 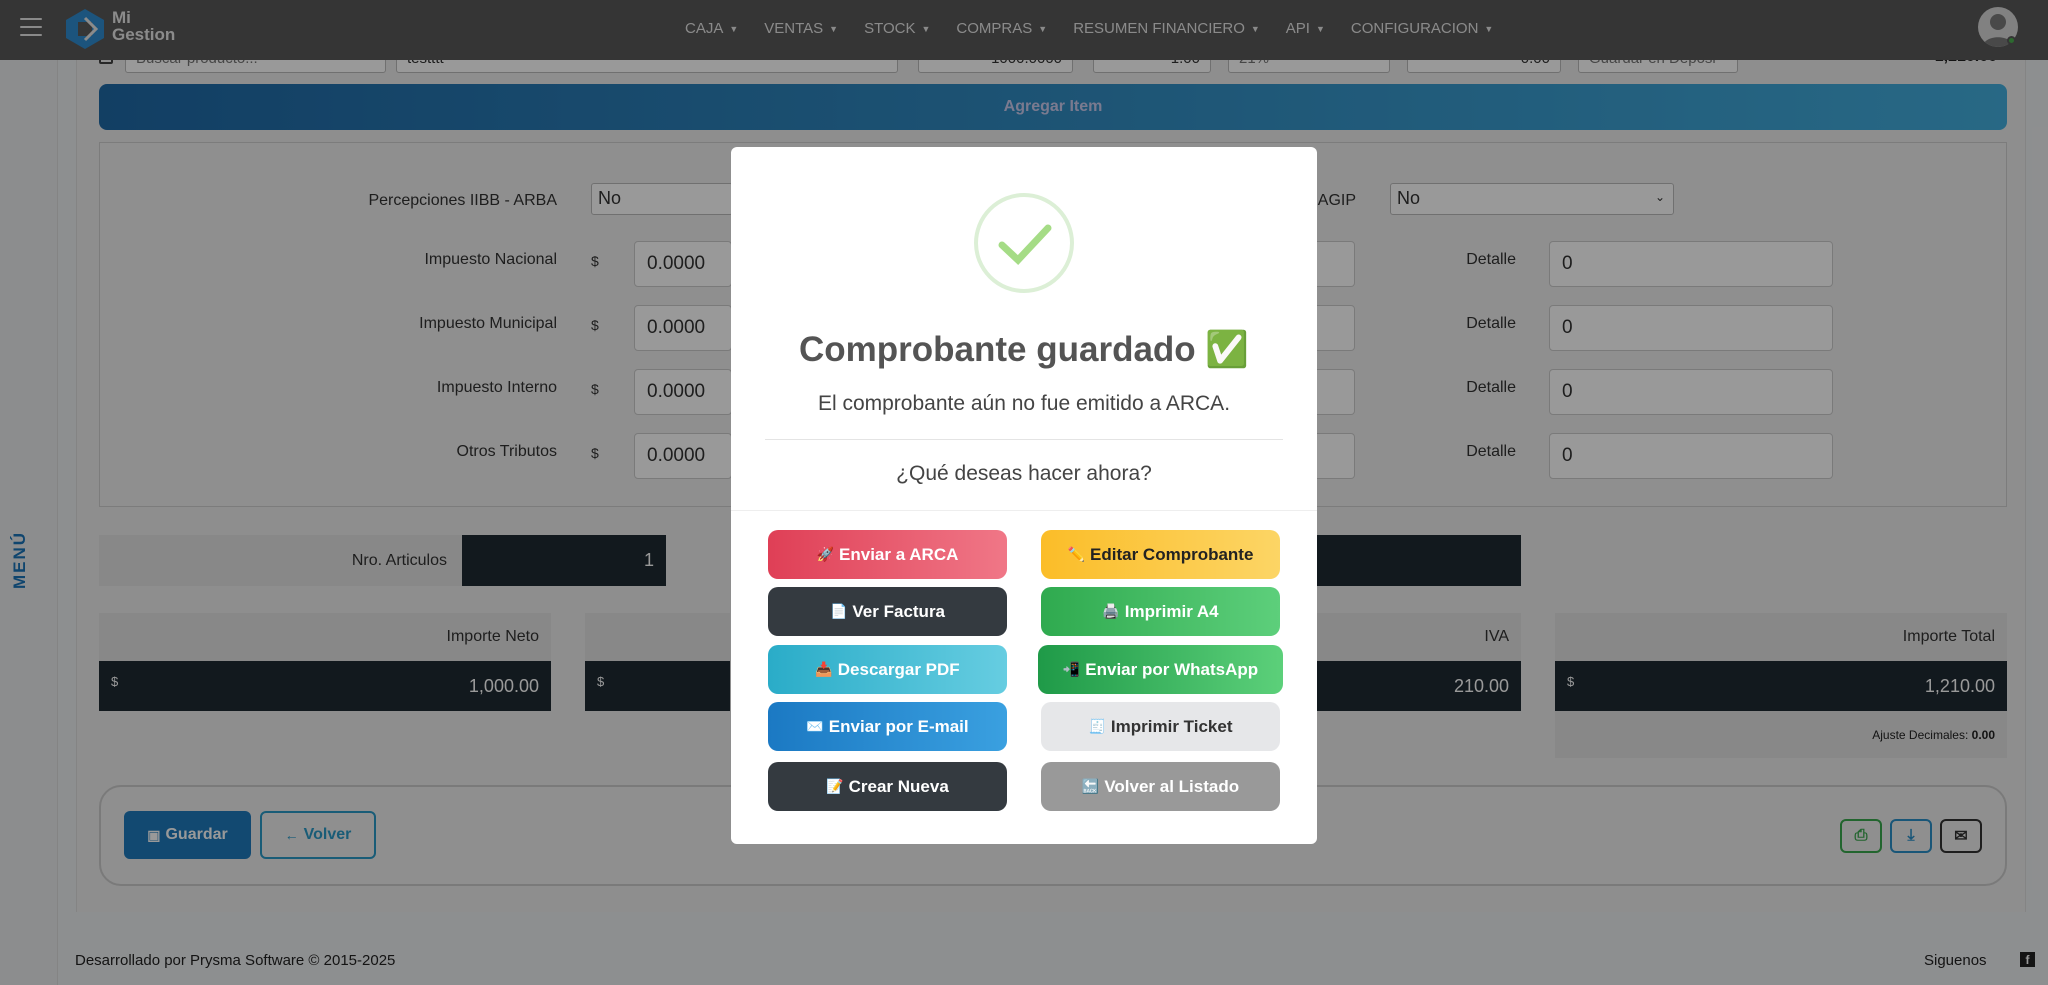 I want to click on imprimir-a4-button: 🖨️ Imprimir A4, so click(x=1160, y=611).